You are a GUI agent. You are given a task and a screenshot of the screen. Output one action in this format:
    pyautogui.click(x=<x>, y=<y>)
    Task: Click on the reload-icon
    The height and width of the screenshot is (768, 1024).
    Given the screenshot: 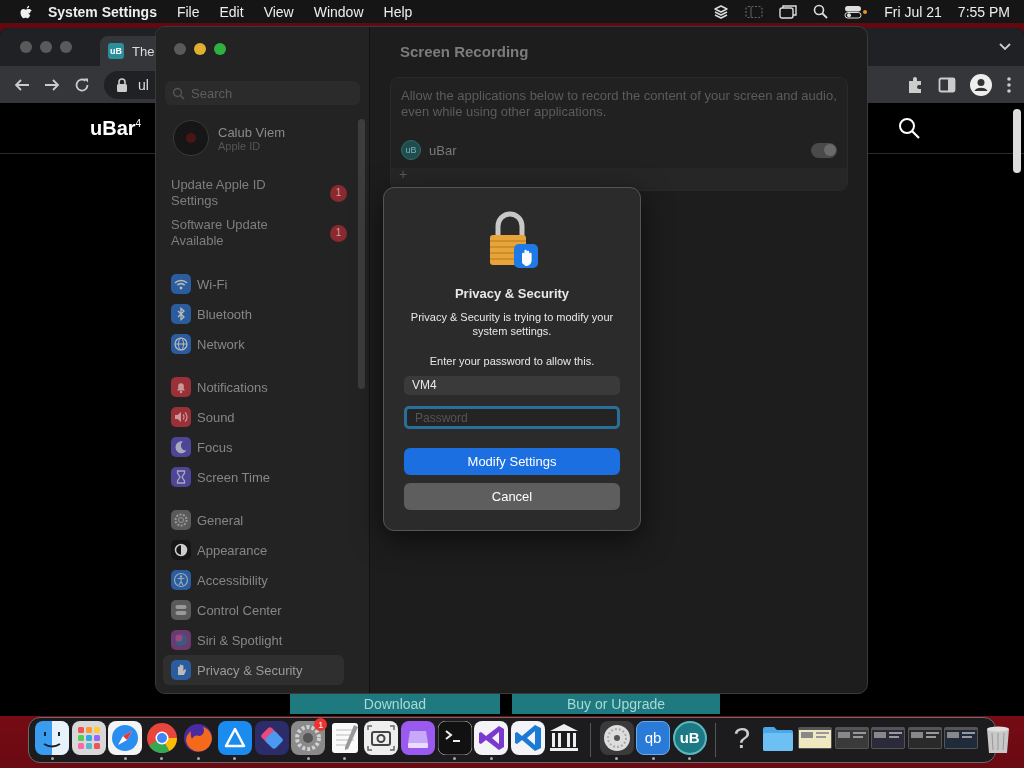 What is the action you would take?
    pyautogui.click(x=82, y=84)
    